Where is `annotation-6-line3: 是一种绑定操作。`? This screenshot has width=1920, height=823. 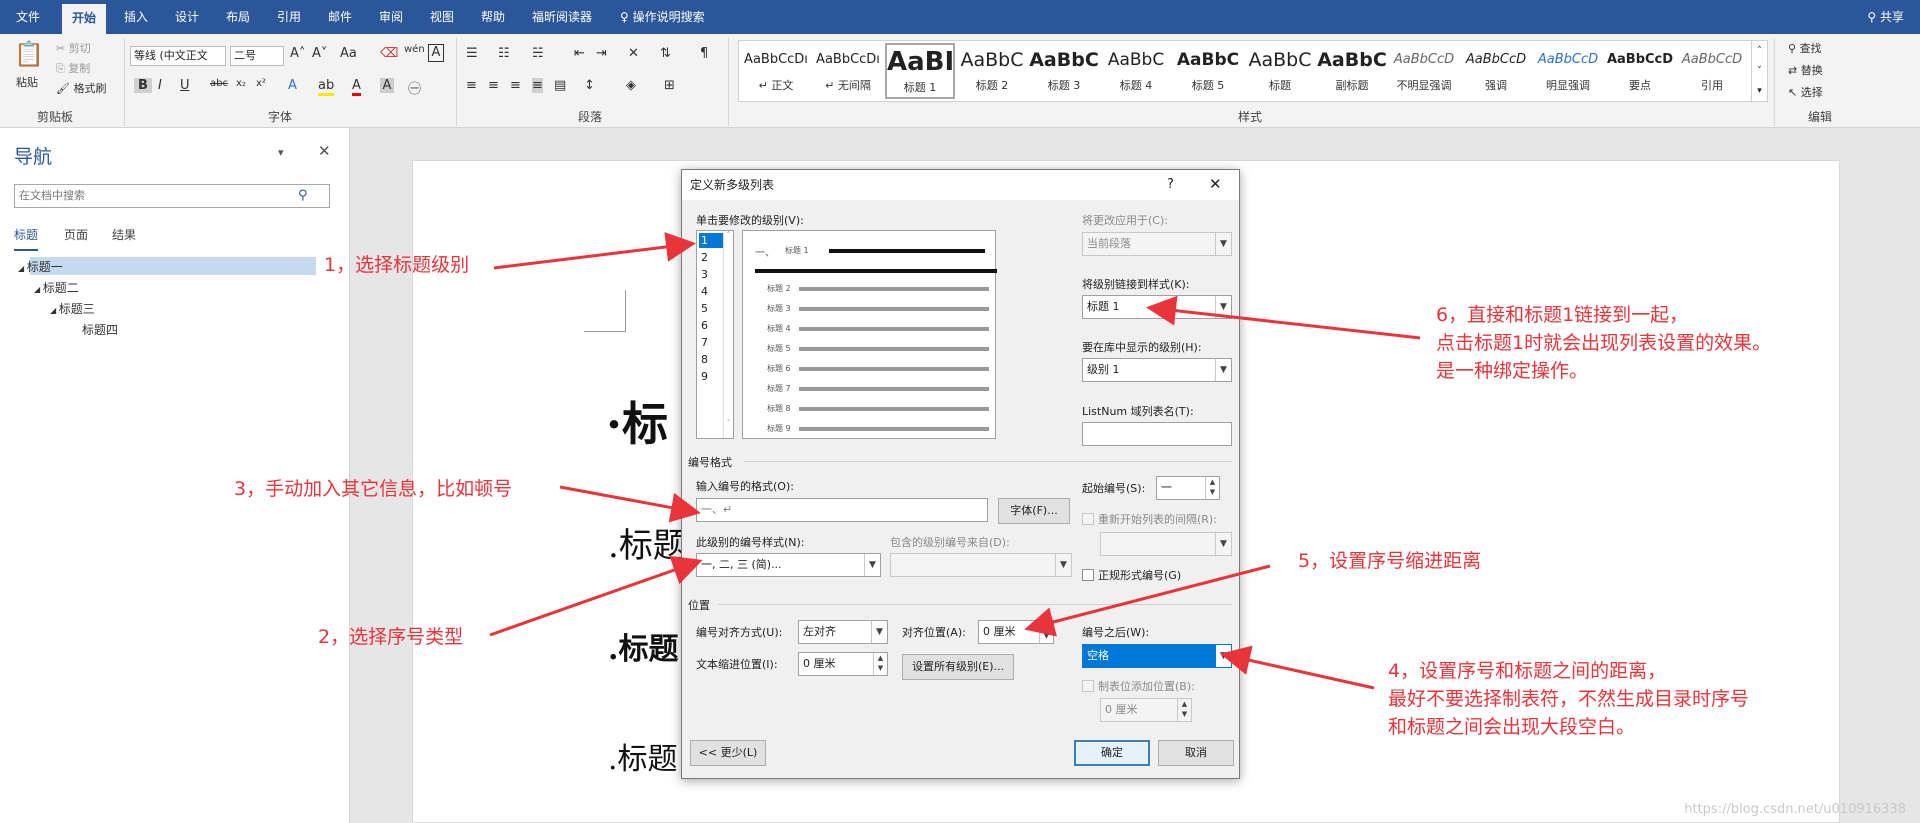
annotation-6-line3: 是一种绑定操作。 is located at coordinates (1512, 371).